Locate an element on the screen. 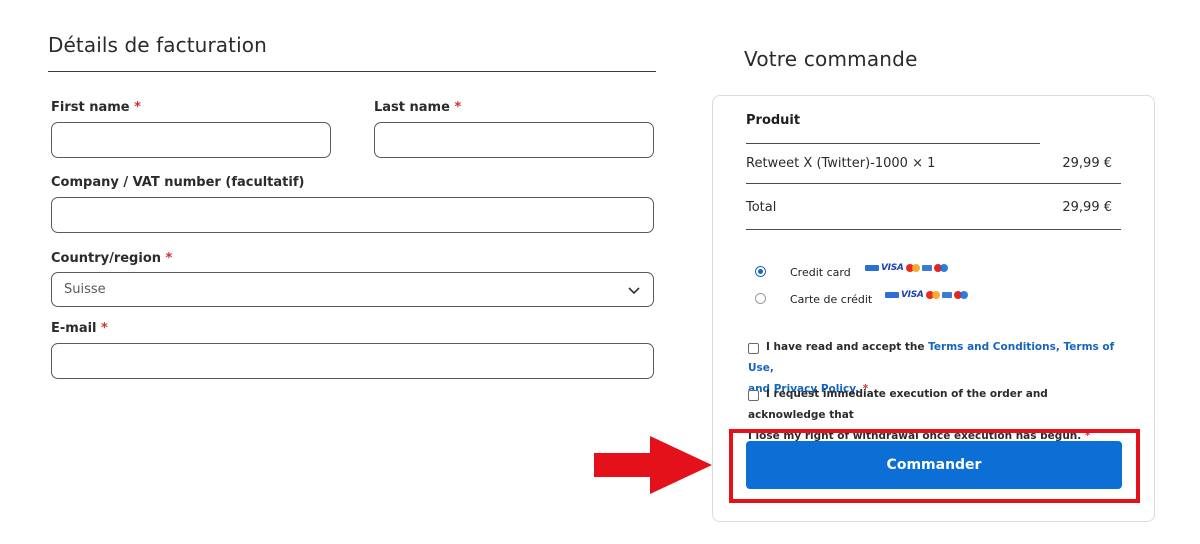 This screenshot has width=1200, height=544. commander-button: Commander is located at coordinates (934, 465).